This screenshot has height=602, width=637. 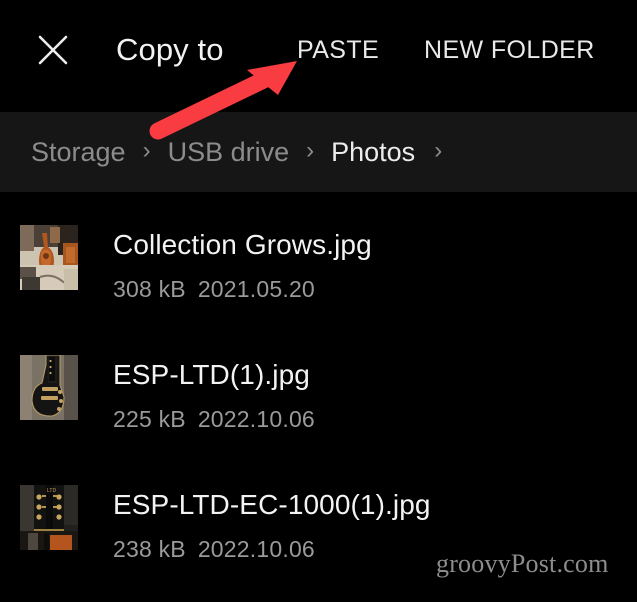 I want to click on file-name: Collection Grows.jpg, so click(x=242, y=244).